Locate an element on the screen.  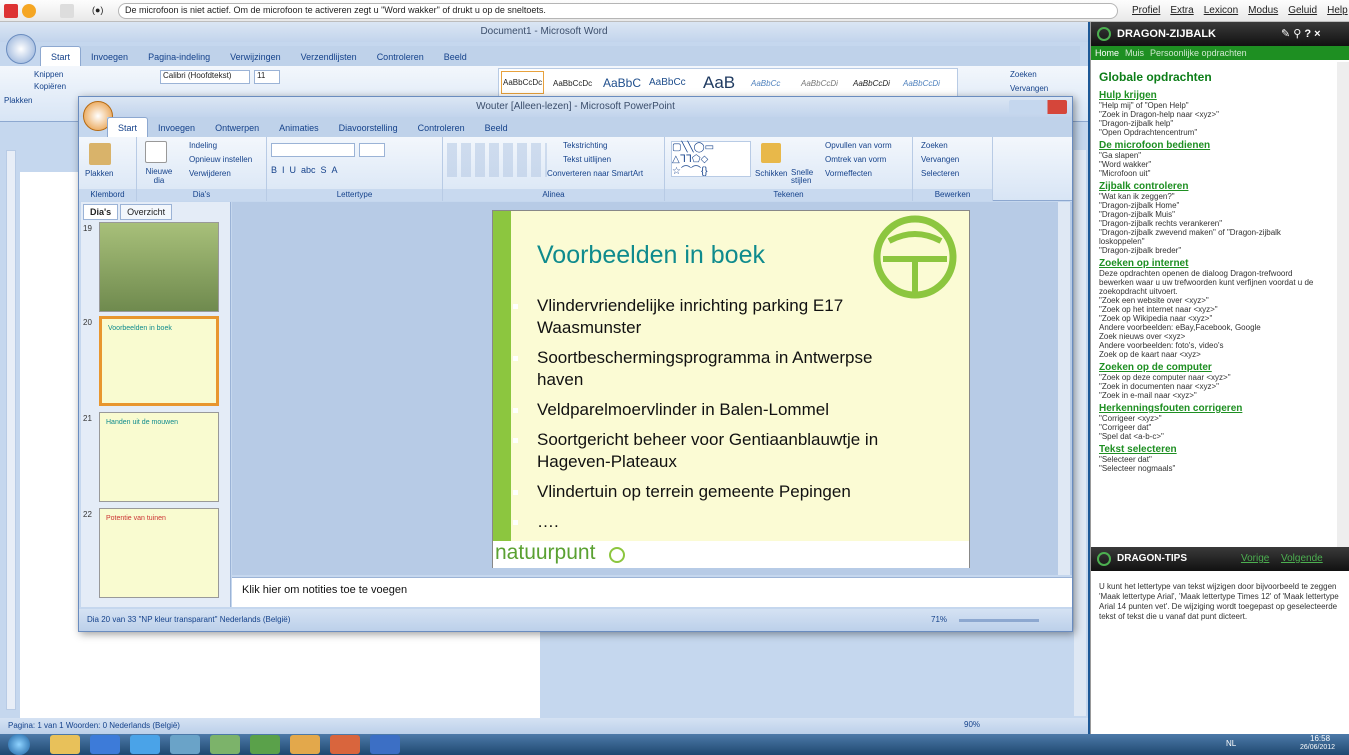
snelle-stijlen-button: Snelle stijlen is located at coordinates (803, 177).